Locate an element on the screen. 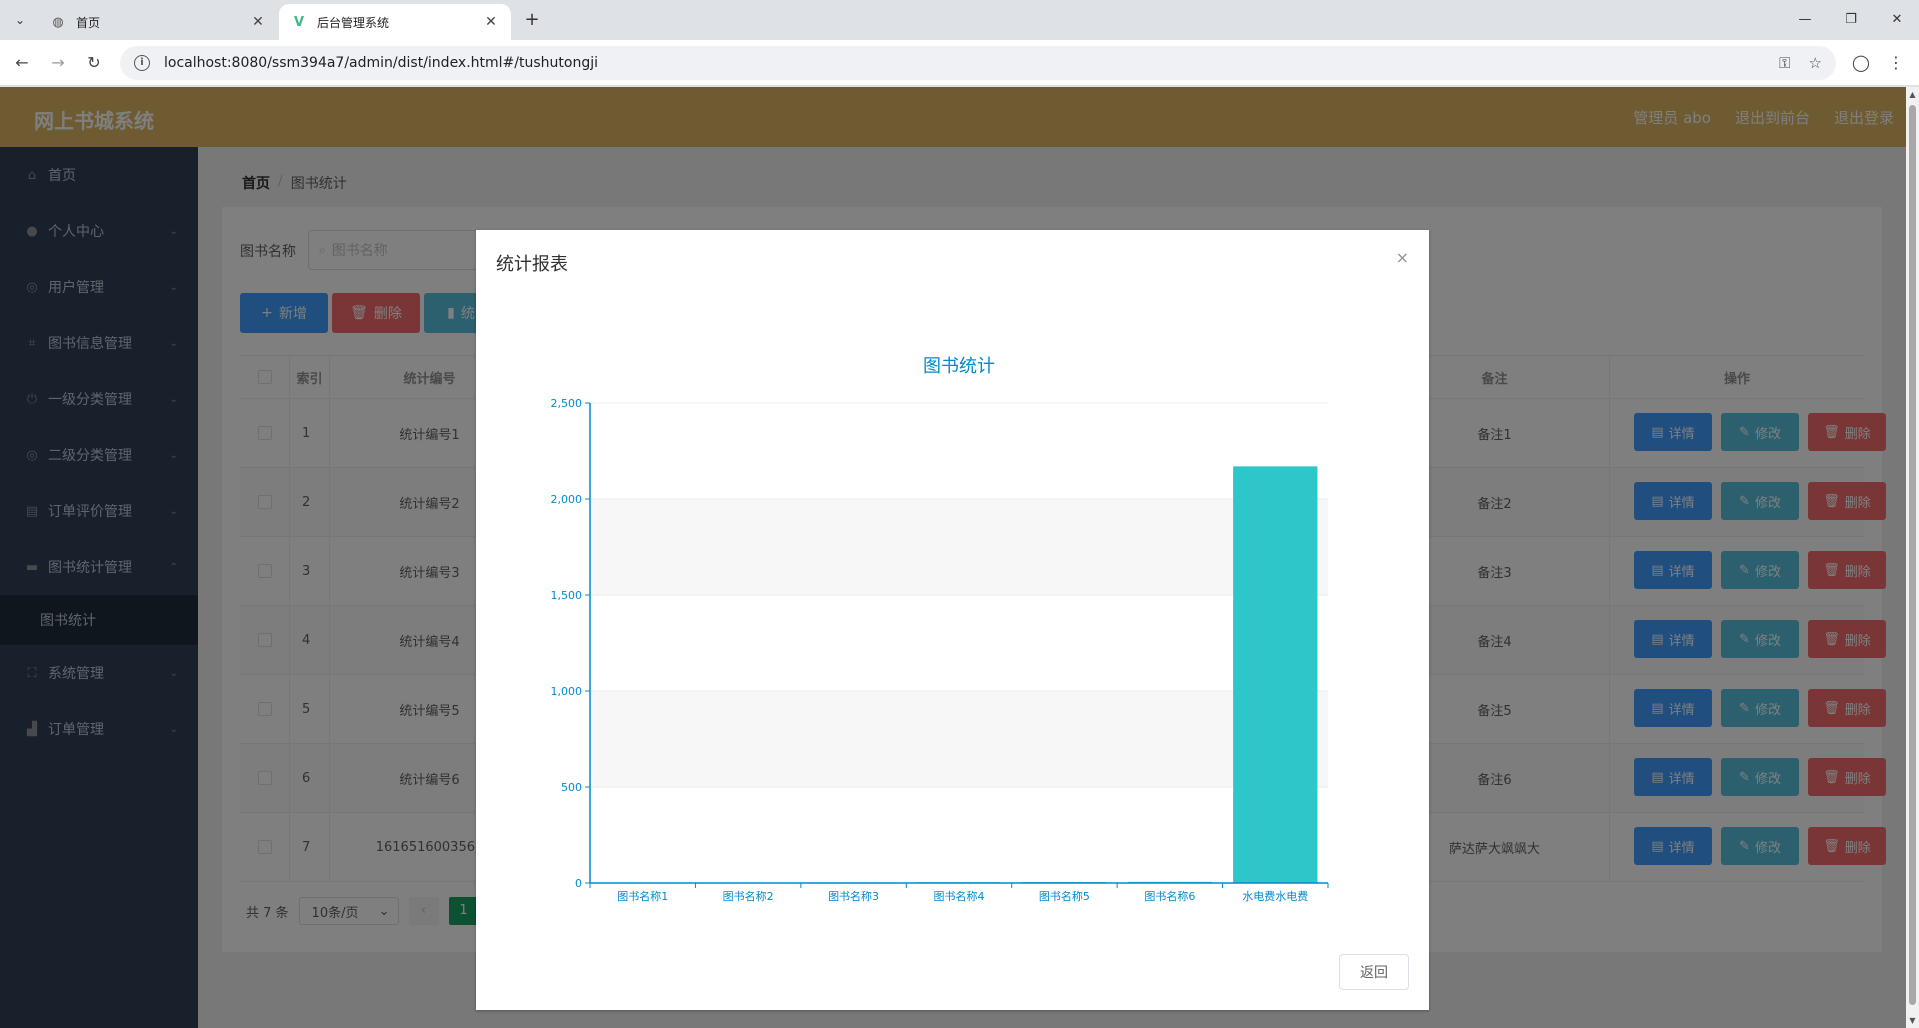 The width and height of the screenshot is (1919, 1028). back-button: 返回 is located at coordinates (1374, 972).